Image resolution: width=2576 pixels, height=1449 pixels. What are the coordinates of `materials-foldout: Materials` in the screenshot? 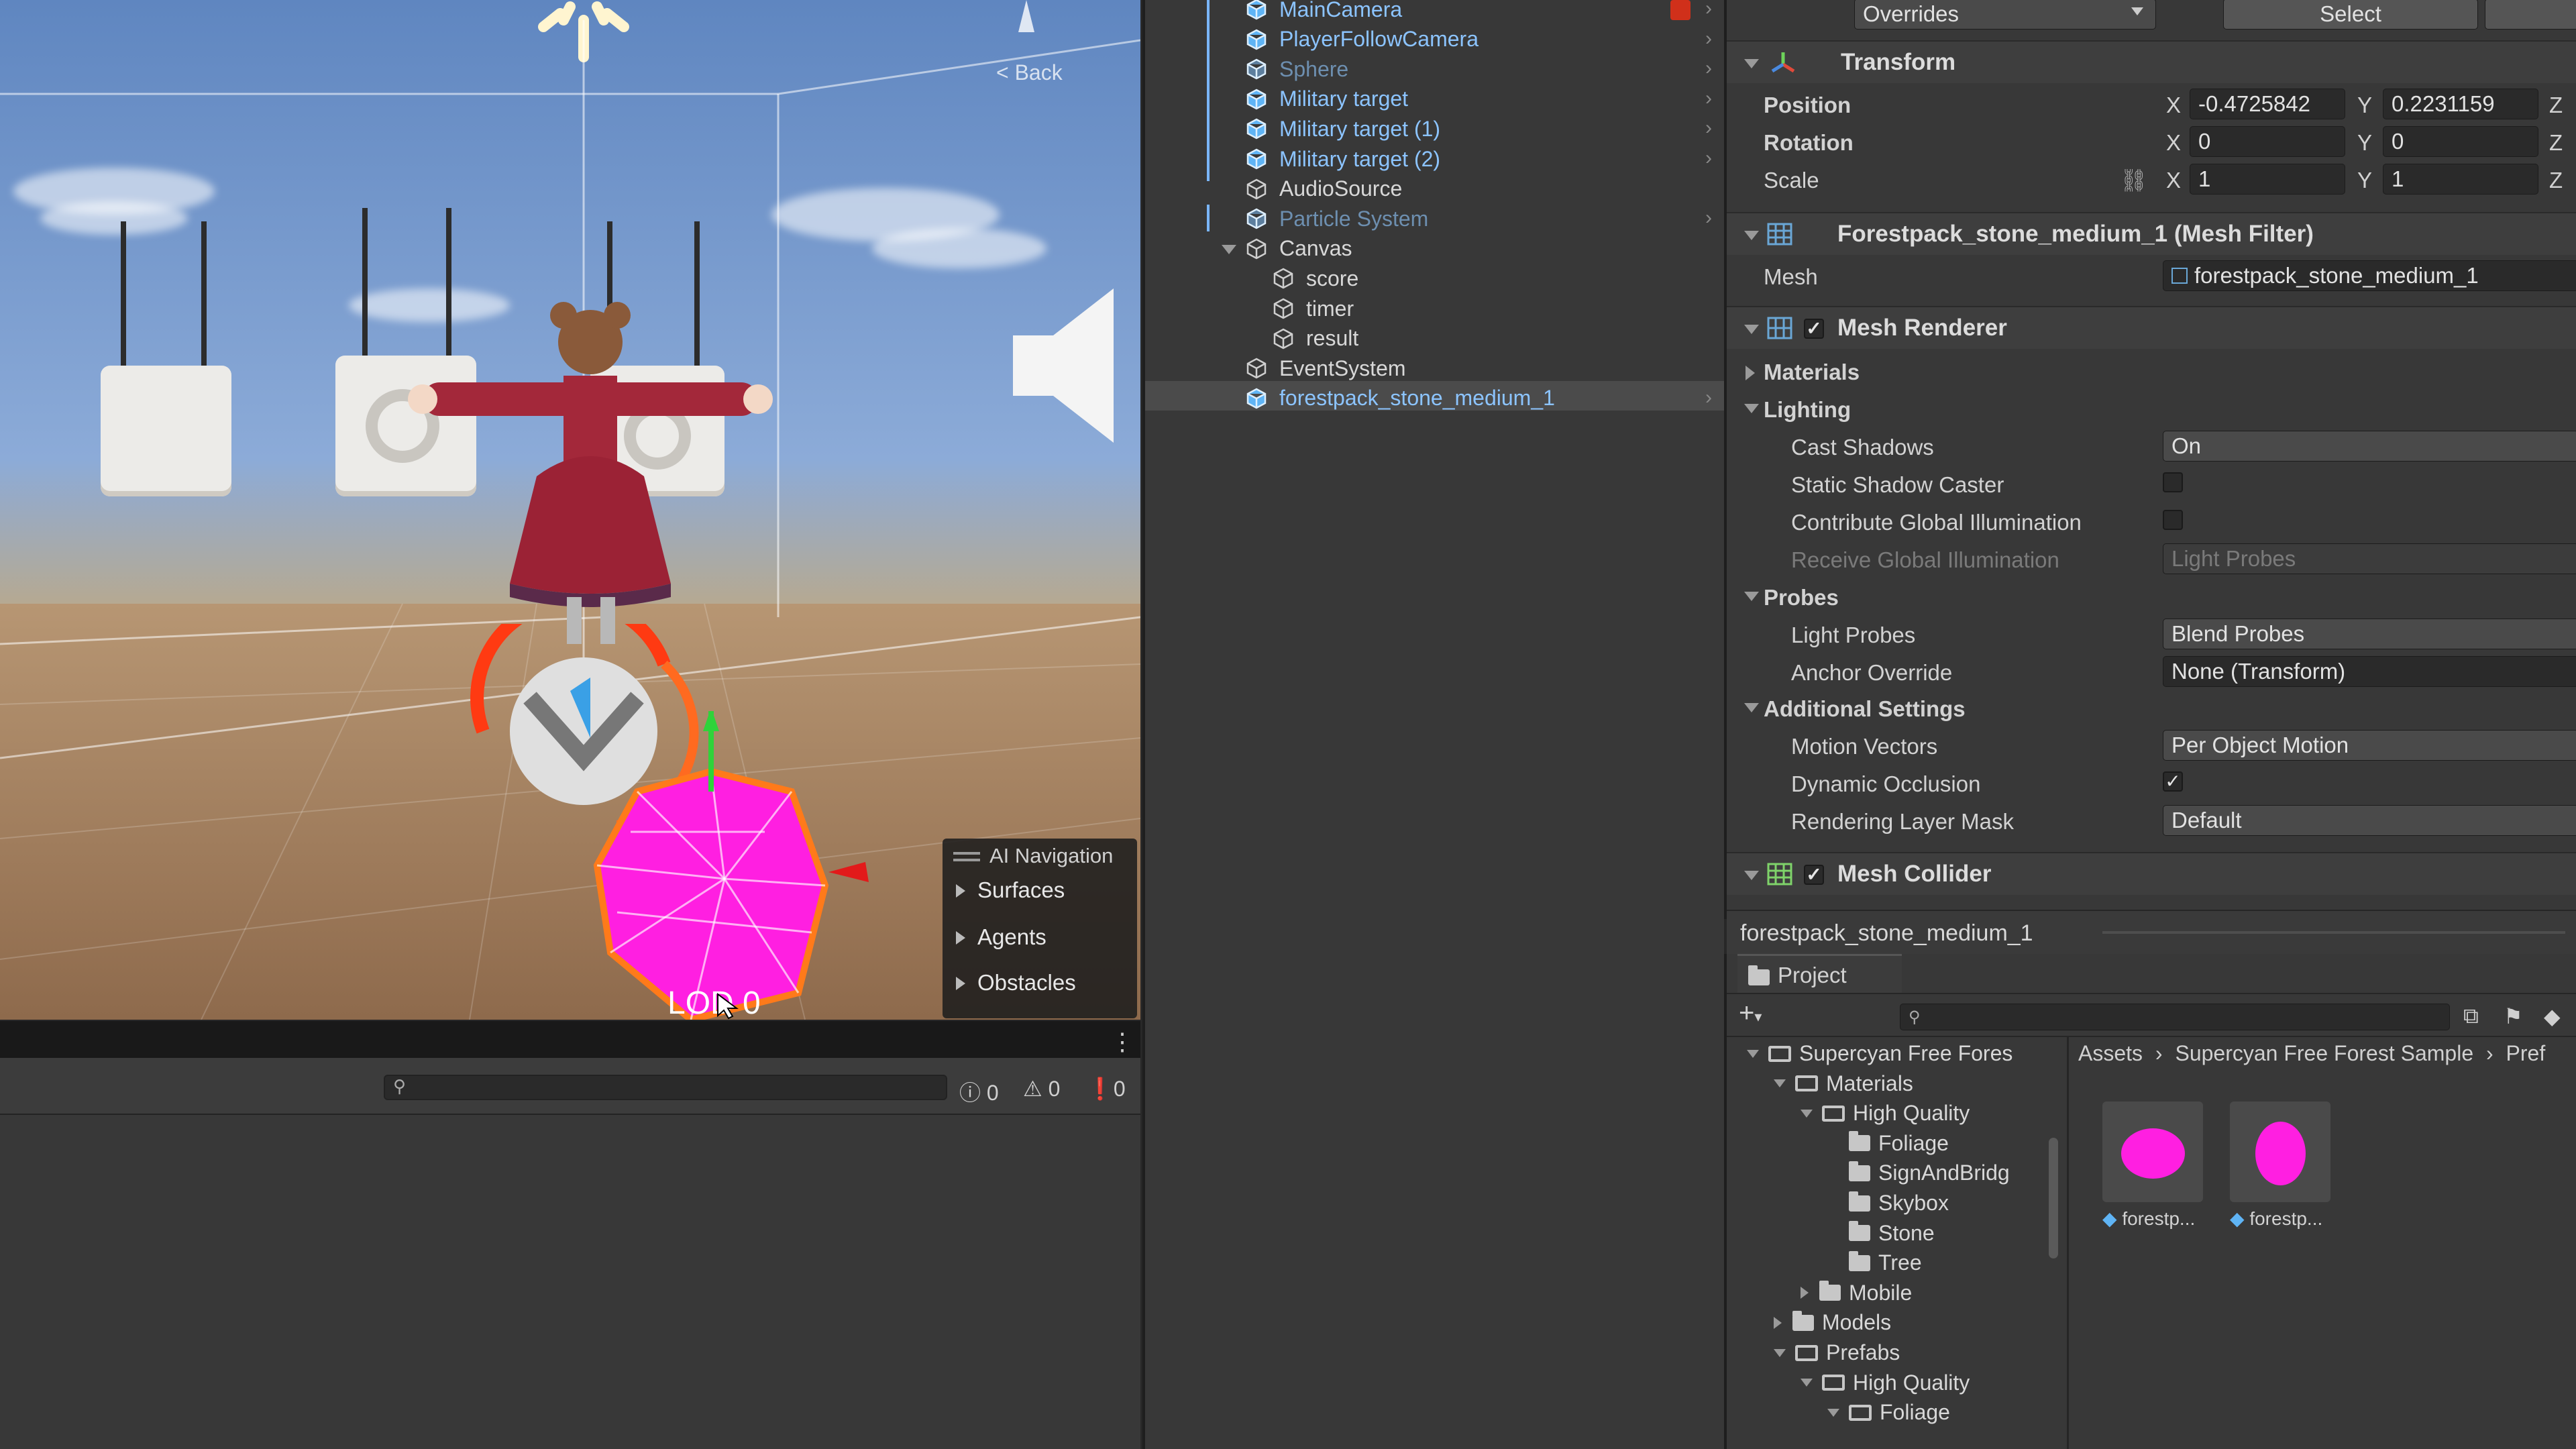 It's located at (1812, 372).